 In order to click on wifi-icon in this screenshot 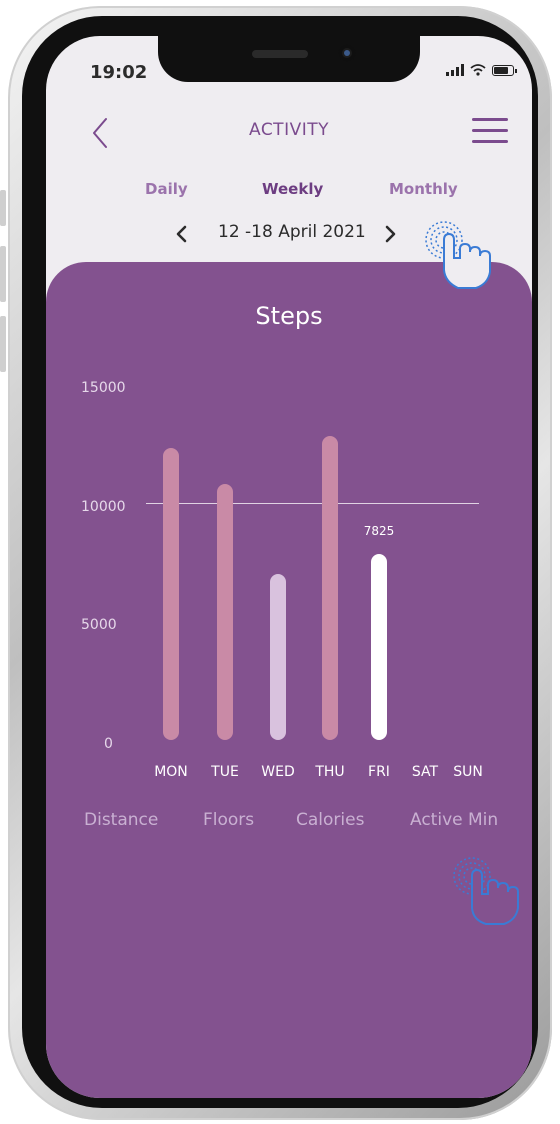, I will do `click(478, 70)`.